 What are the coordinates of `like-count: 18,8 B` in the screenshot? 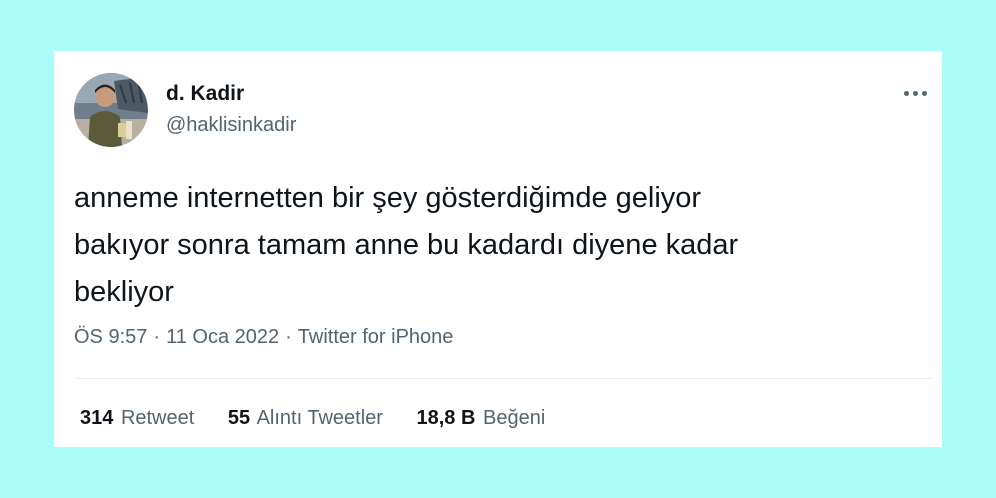 It's located at (446, 418).